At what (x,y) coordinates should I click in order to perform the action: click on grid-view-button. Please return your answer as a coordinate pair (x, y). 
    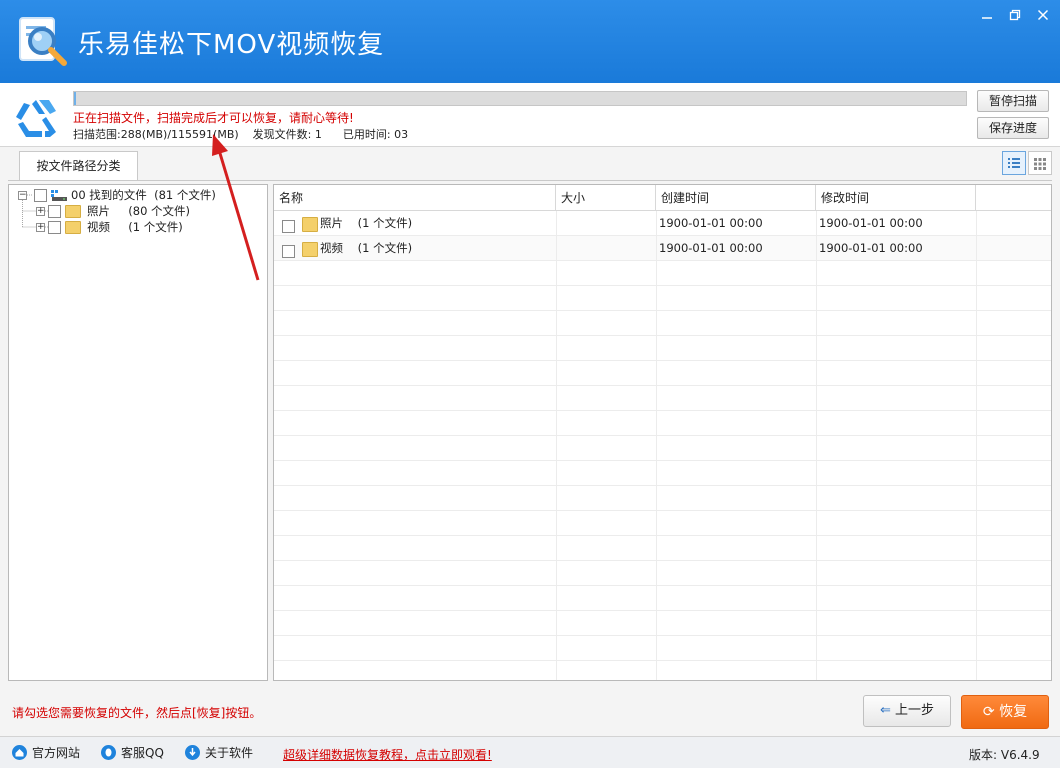
    Looking at the image, I should click on (1040, 163).